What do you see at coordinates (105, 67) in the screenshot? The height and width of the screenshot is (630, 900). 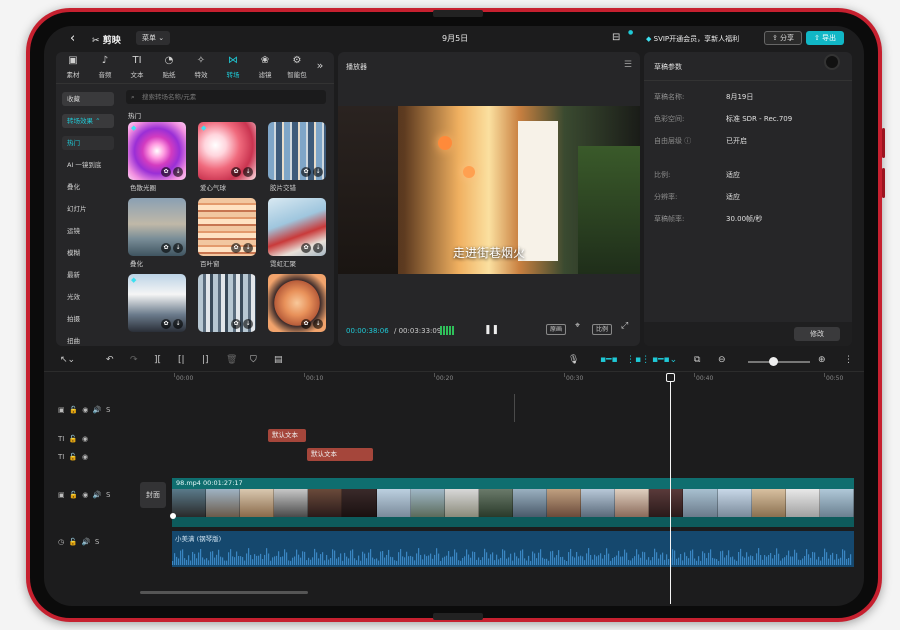 I see `tab-audio: ♪ 音频` at bounding box center [105, 67].